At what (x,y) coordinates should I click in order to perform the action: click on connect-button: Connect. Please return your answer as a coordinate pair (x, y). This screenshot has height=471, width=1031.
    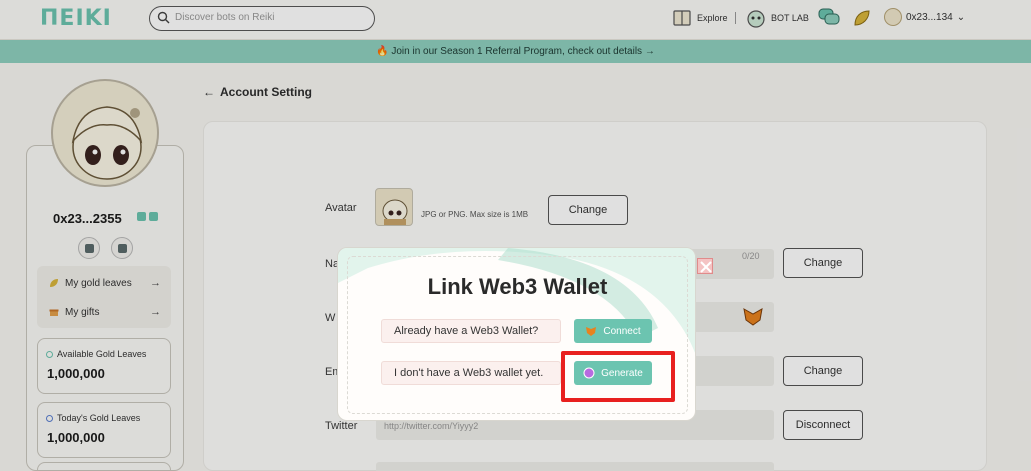
    Looking at the image, I should click on (613, 331).